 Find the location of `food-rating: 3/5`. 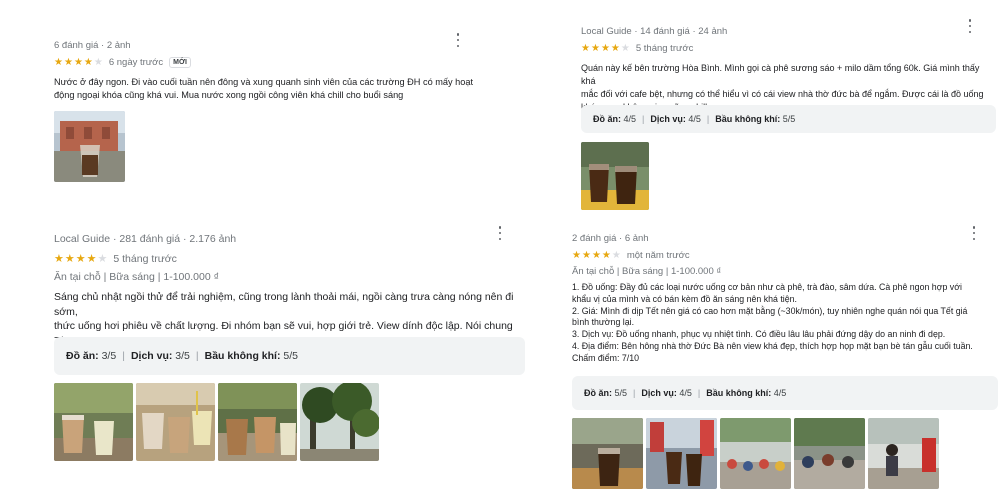

food-rating: 3/5 is located at coordinates (109, 356).